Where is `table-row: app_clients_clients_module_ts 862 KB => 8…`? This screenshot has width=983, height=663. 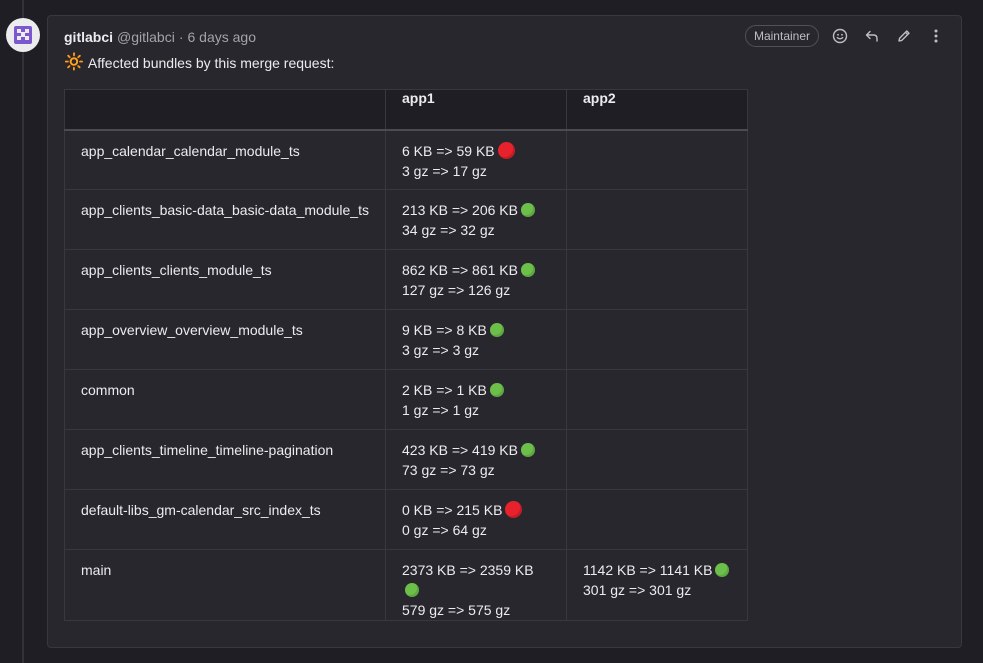
table-row: app_clients_clients_module_ts 862 KB => 8… is located at coordinates (406, 279).